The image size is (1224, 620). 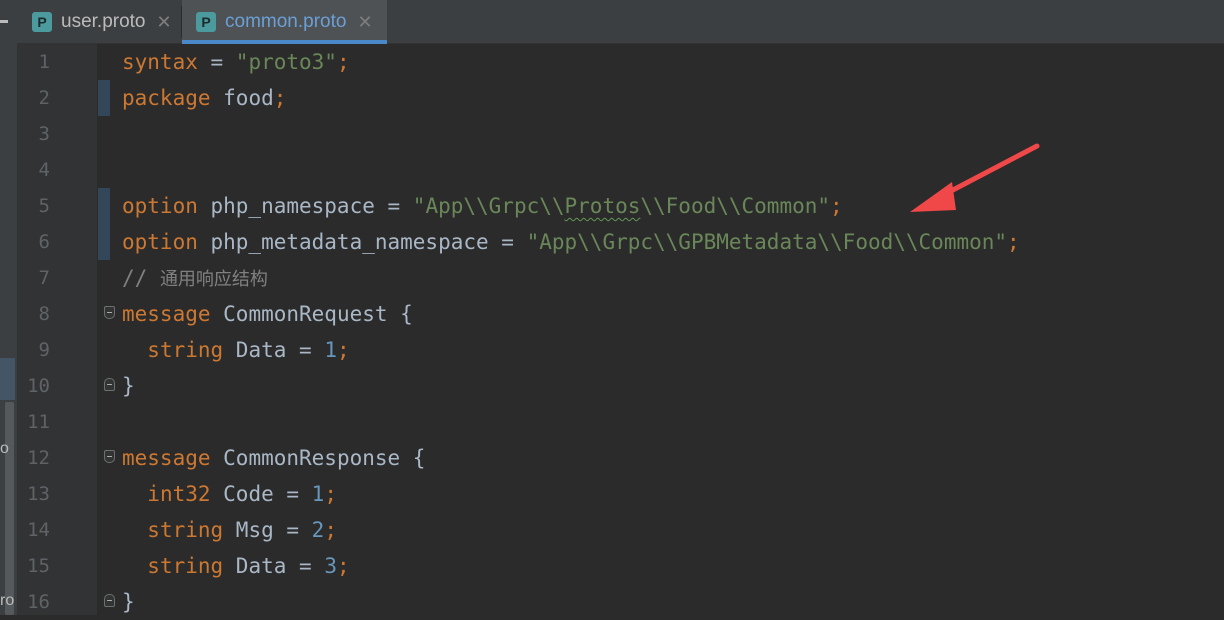 I want to click on code-line-15: string Data = 3;, so click(x=236, y=566).